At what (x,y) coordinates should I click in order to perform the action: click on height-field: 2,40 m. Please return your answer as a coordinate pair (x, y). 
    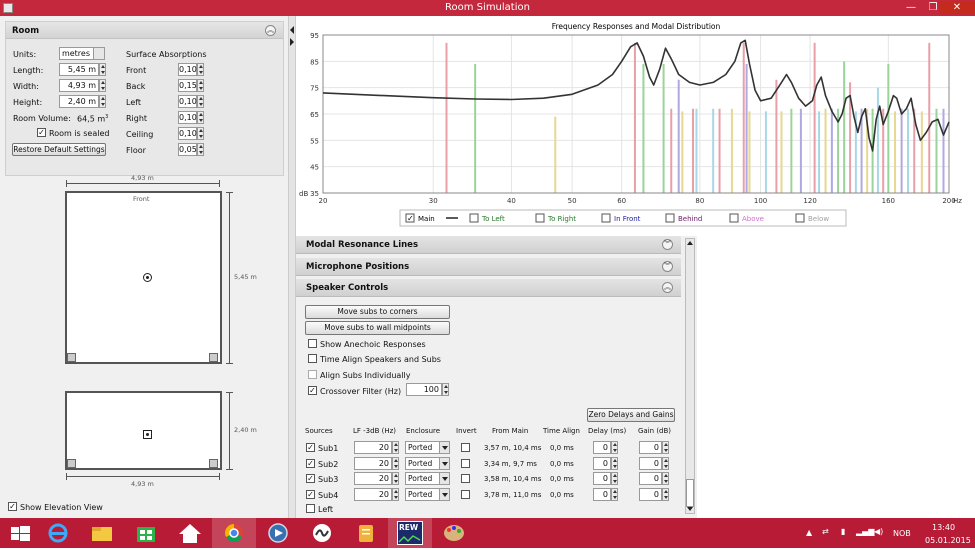
    Looking at the image, I should click on (79, 101).